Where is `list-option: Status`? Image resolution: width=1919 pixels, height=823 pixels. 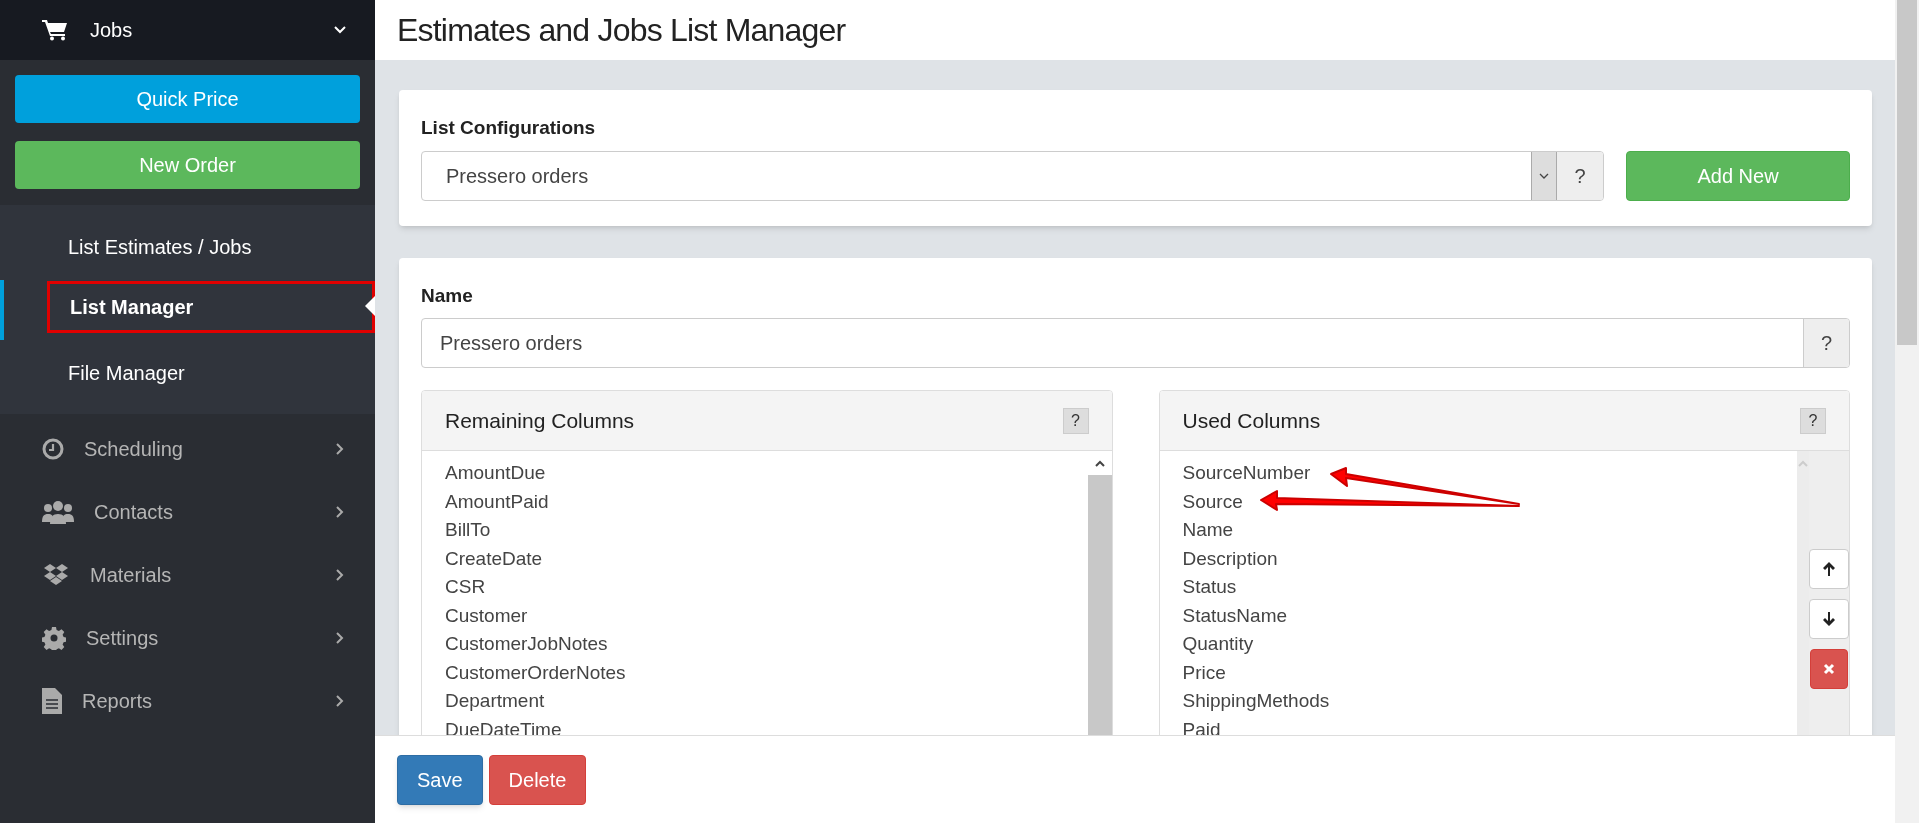
list-option: Status is located at coordinates (1489, 587).